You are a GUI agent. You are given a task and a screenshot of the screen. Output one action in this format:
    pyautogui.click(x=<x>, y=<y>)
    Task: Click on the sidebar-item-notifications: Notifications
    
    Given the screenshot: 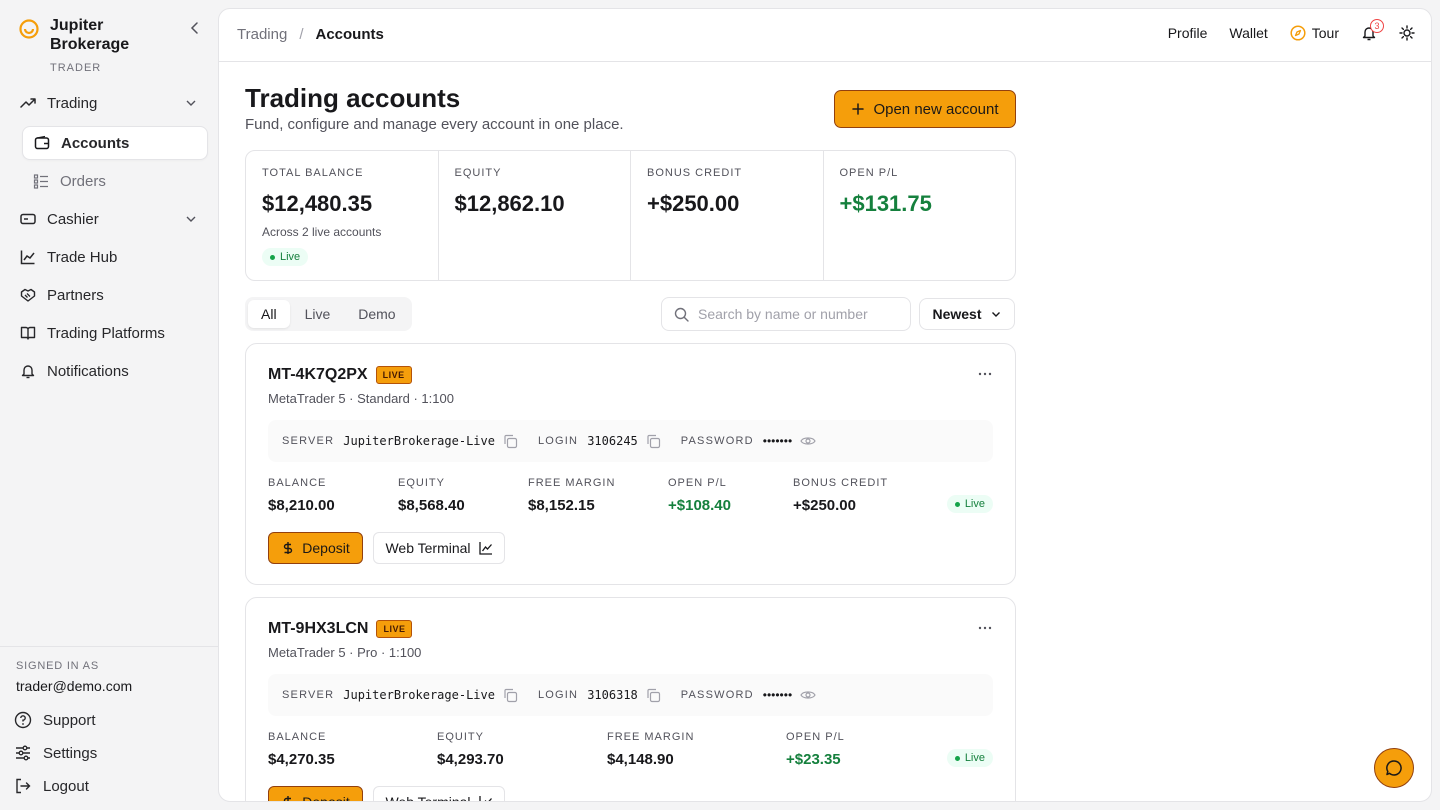 What is the action you would take?
    pyautogui.click(x=111, y=371)
    